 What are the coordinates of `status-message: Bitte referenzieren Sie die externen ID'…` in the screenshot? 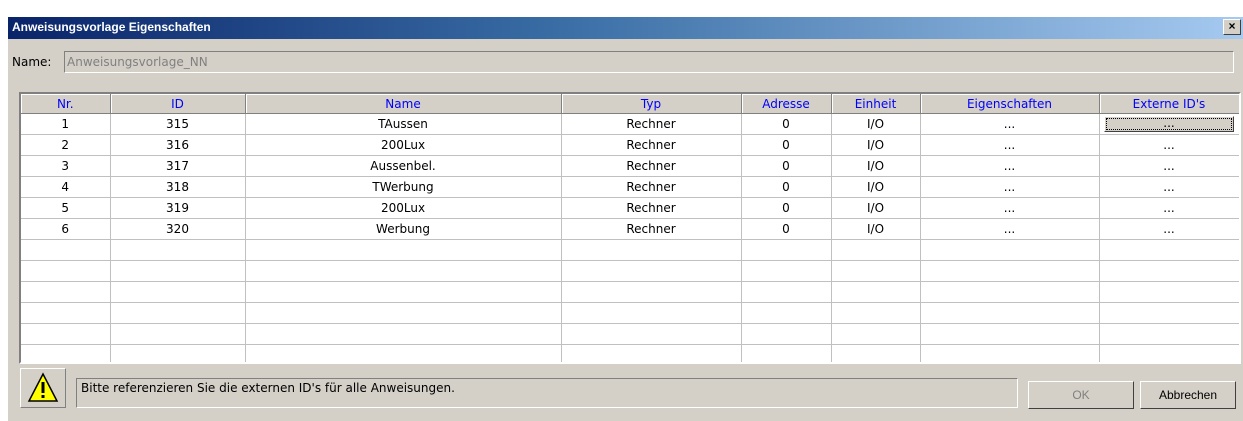 It's located at (547, 393).